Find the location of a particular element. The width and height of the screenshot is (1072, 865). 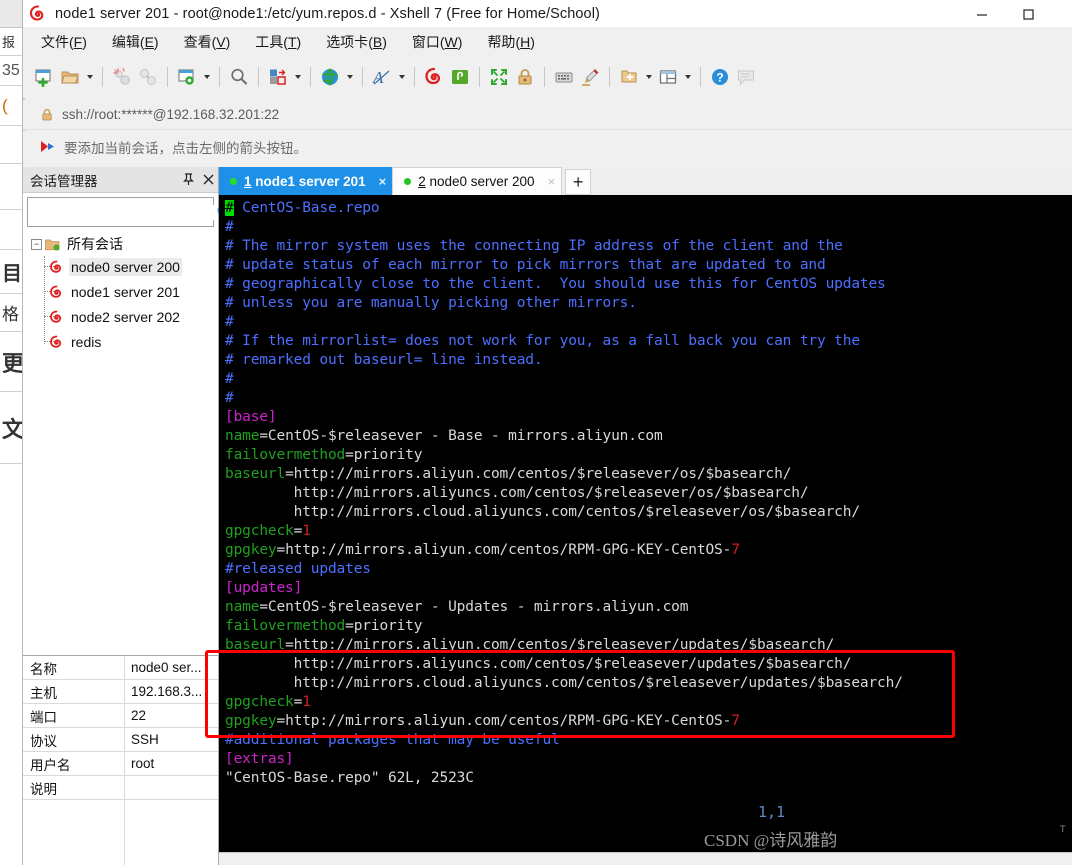

layout-icon is located at coordinates (668, 77).